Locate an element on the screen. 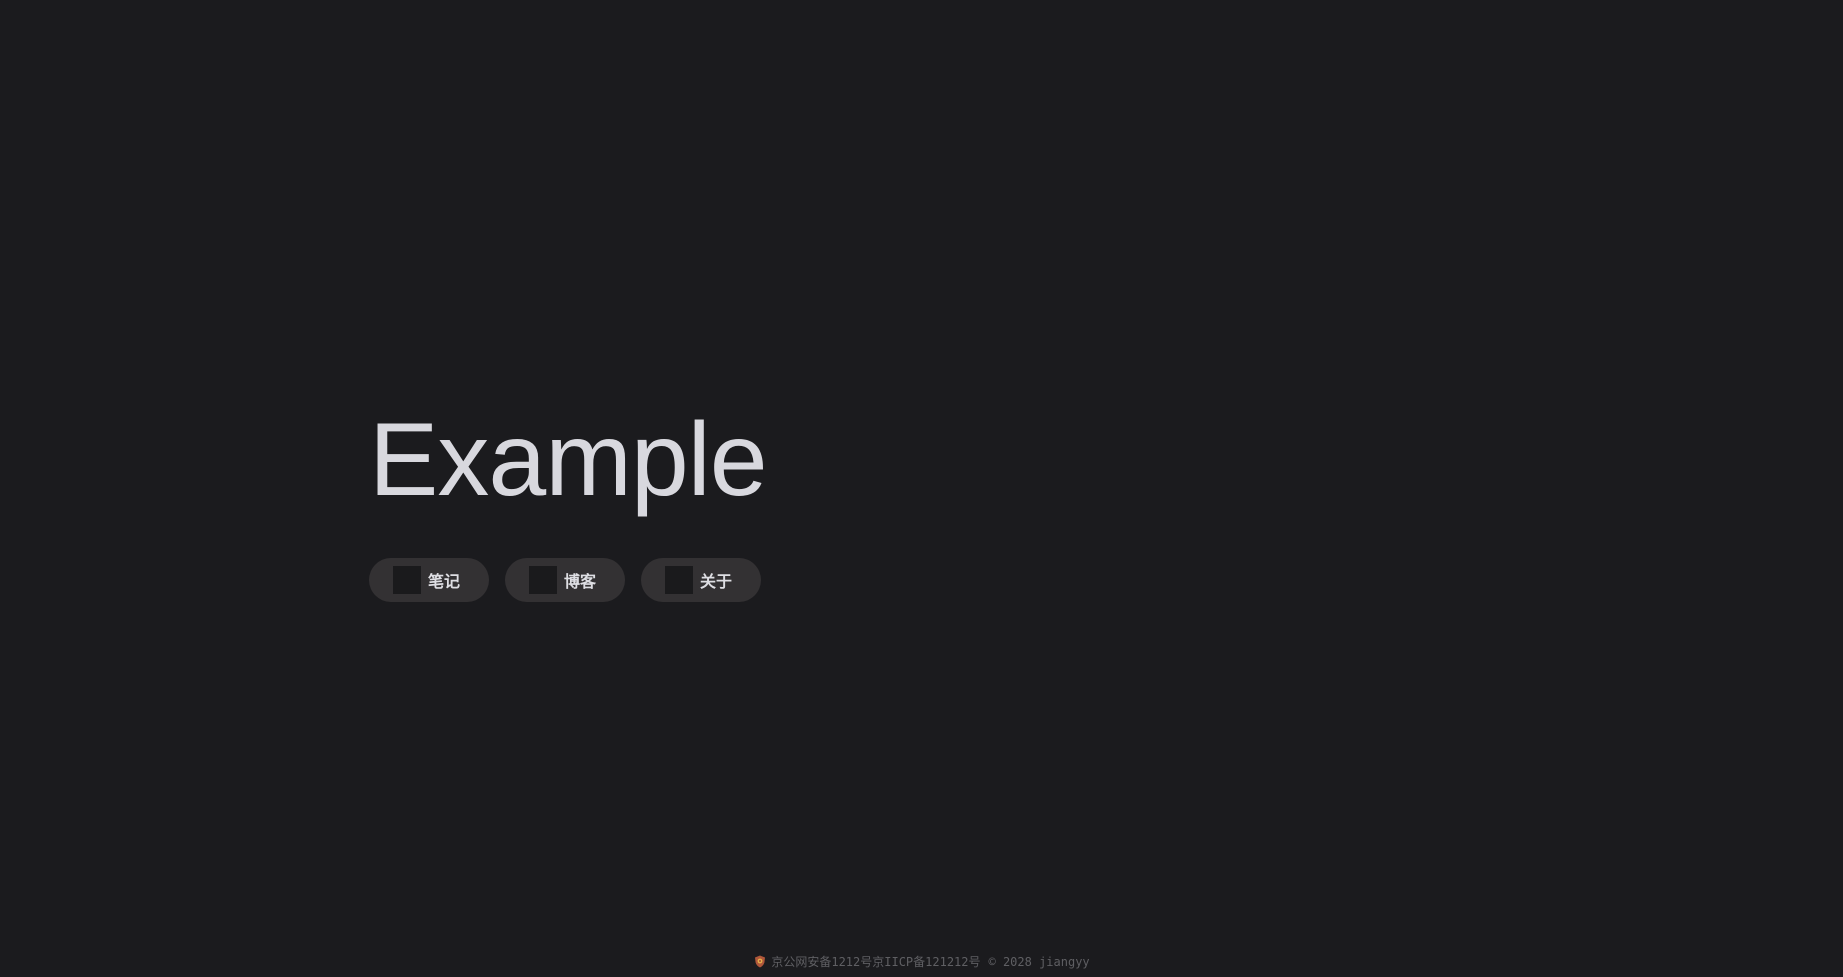  blog-button: 博客 is located at coordinates (565, 580).